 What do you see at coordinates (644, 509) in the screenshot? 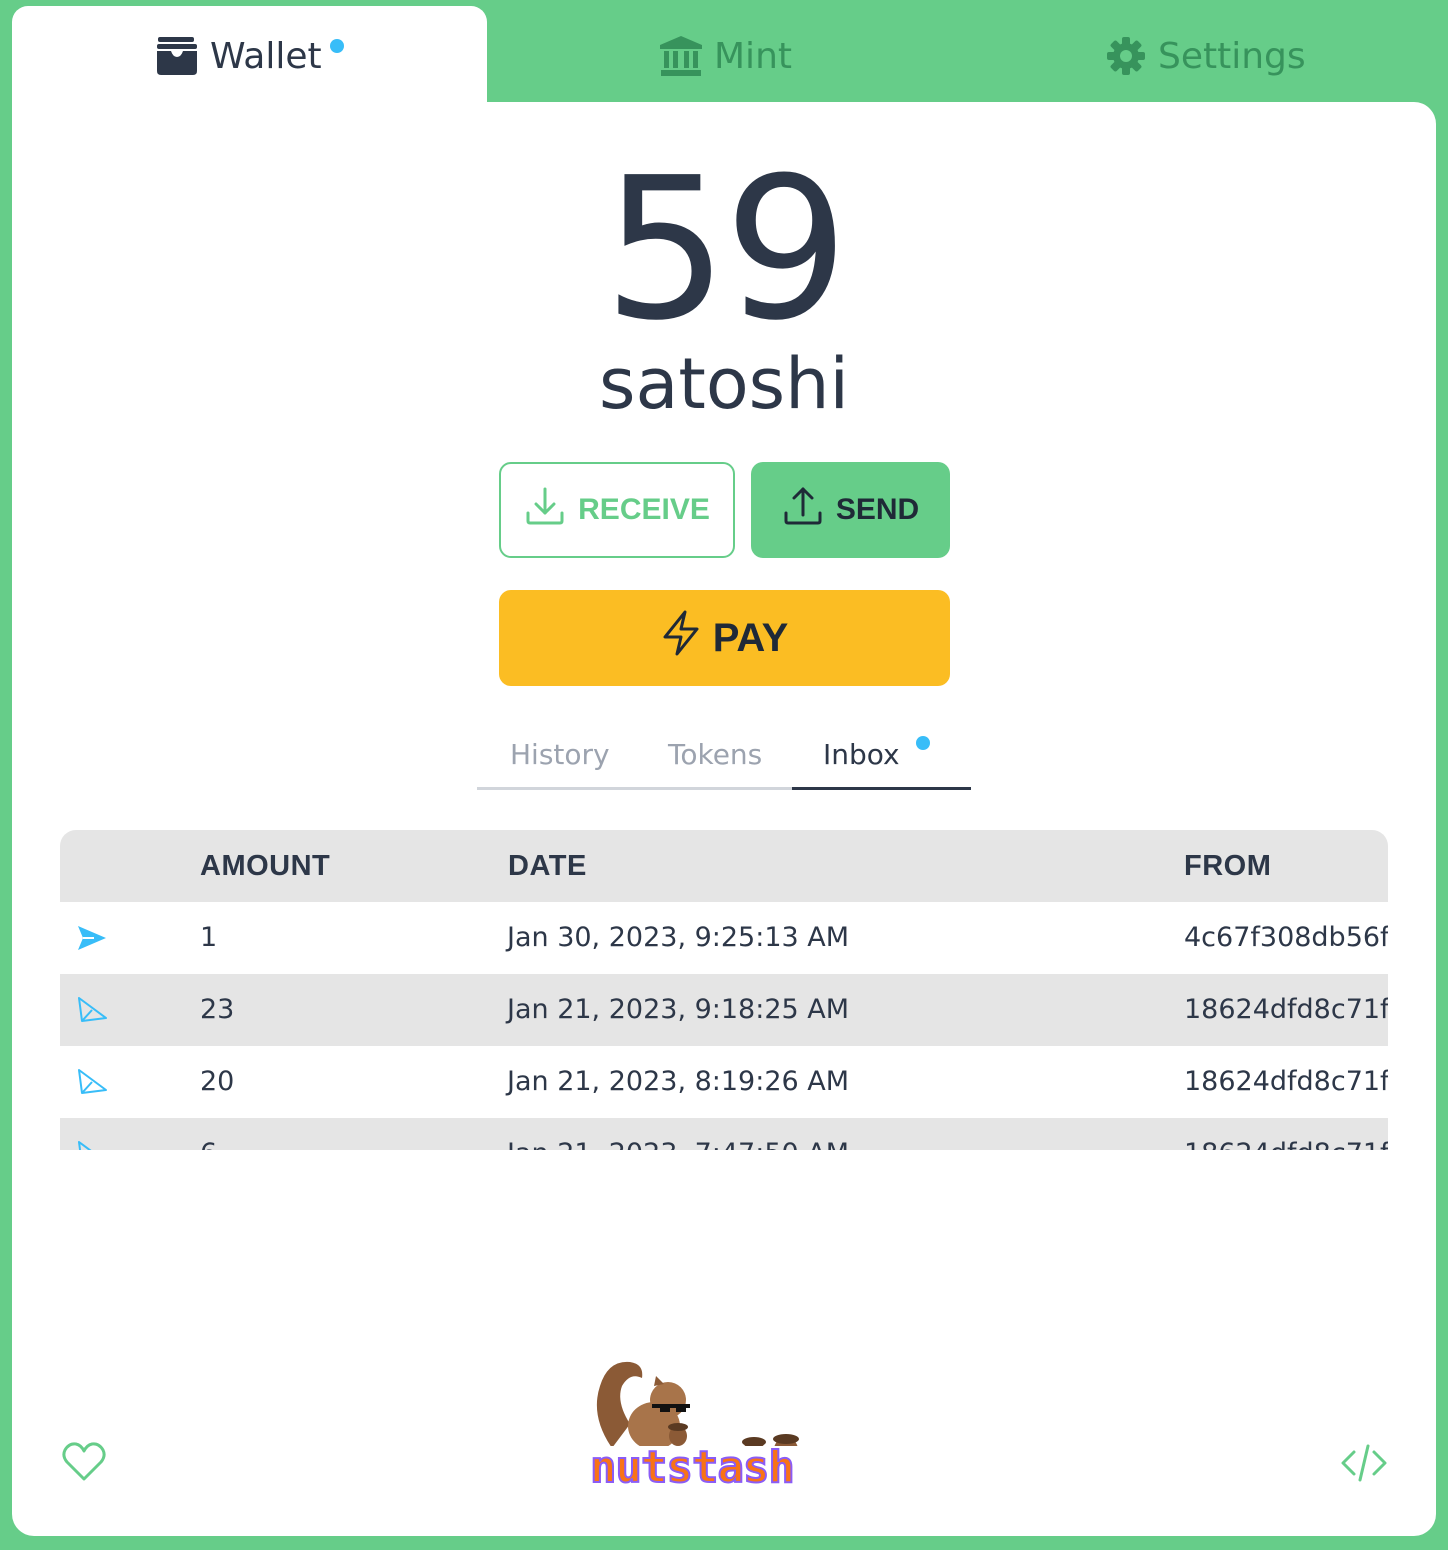
I see `receive-label: RECEIVE` at bounding box center [644, 509].